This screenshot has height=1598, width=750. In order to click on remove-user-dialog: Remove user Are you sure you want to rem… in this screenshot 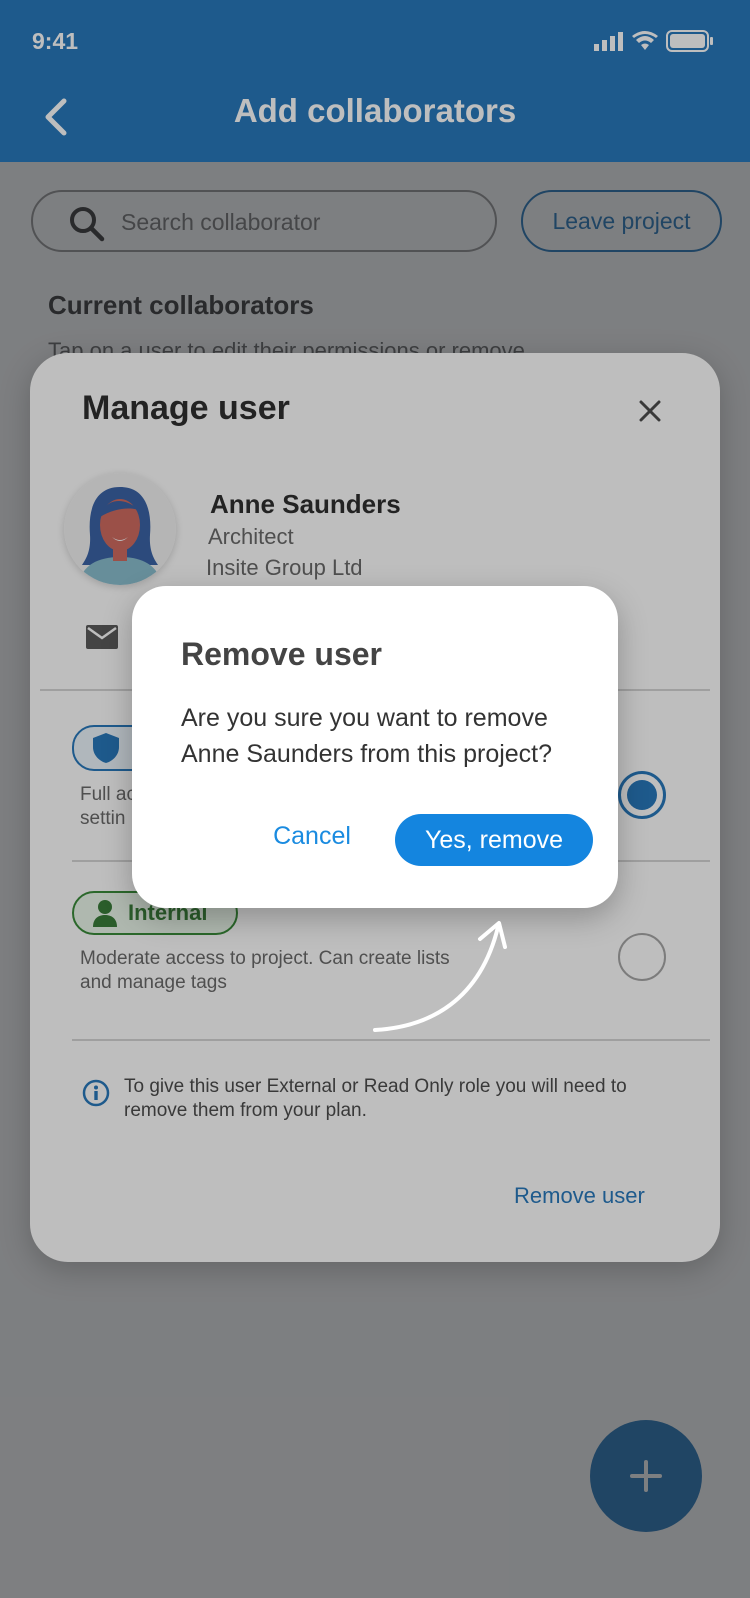, I will do `click(375, 747)`.